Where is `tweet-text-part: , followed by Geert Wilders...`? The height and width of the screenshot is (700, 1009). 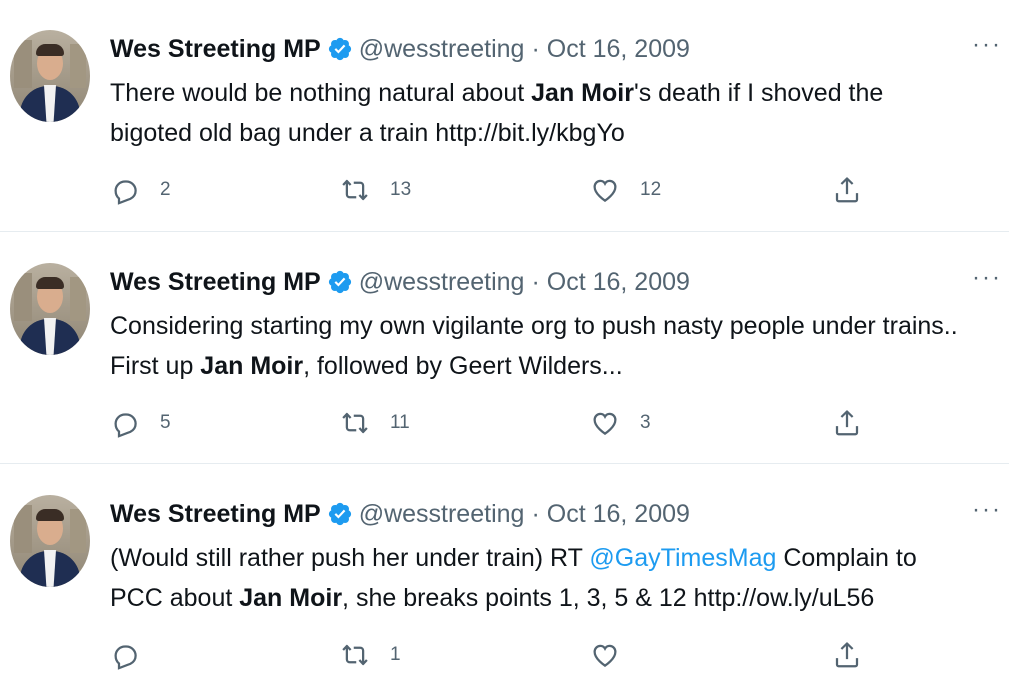 tweet-text-part: , followed by Geert Wilders... is located at coordinates (463, 366).